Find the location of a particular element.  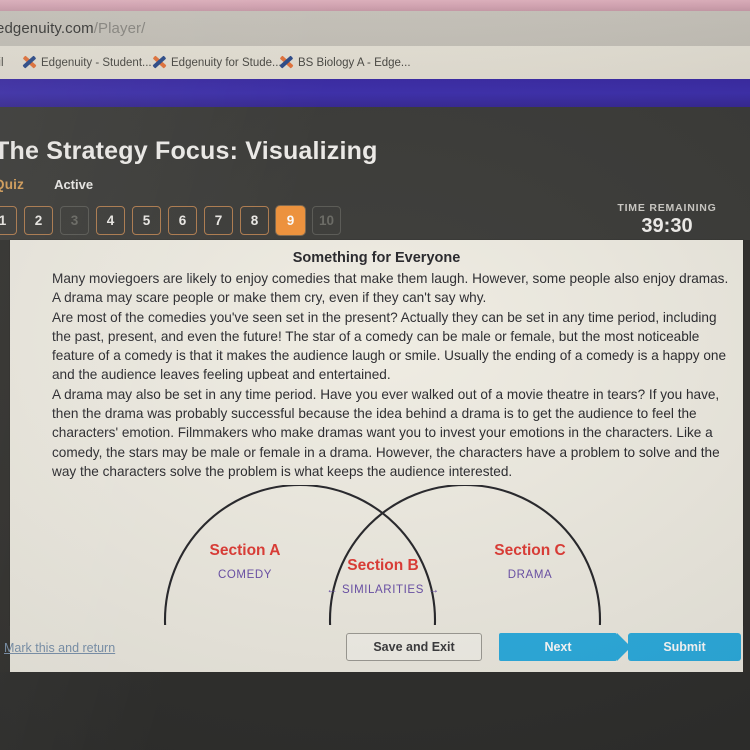

bookmark-item: ail is located at coordinates (2, 62).